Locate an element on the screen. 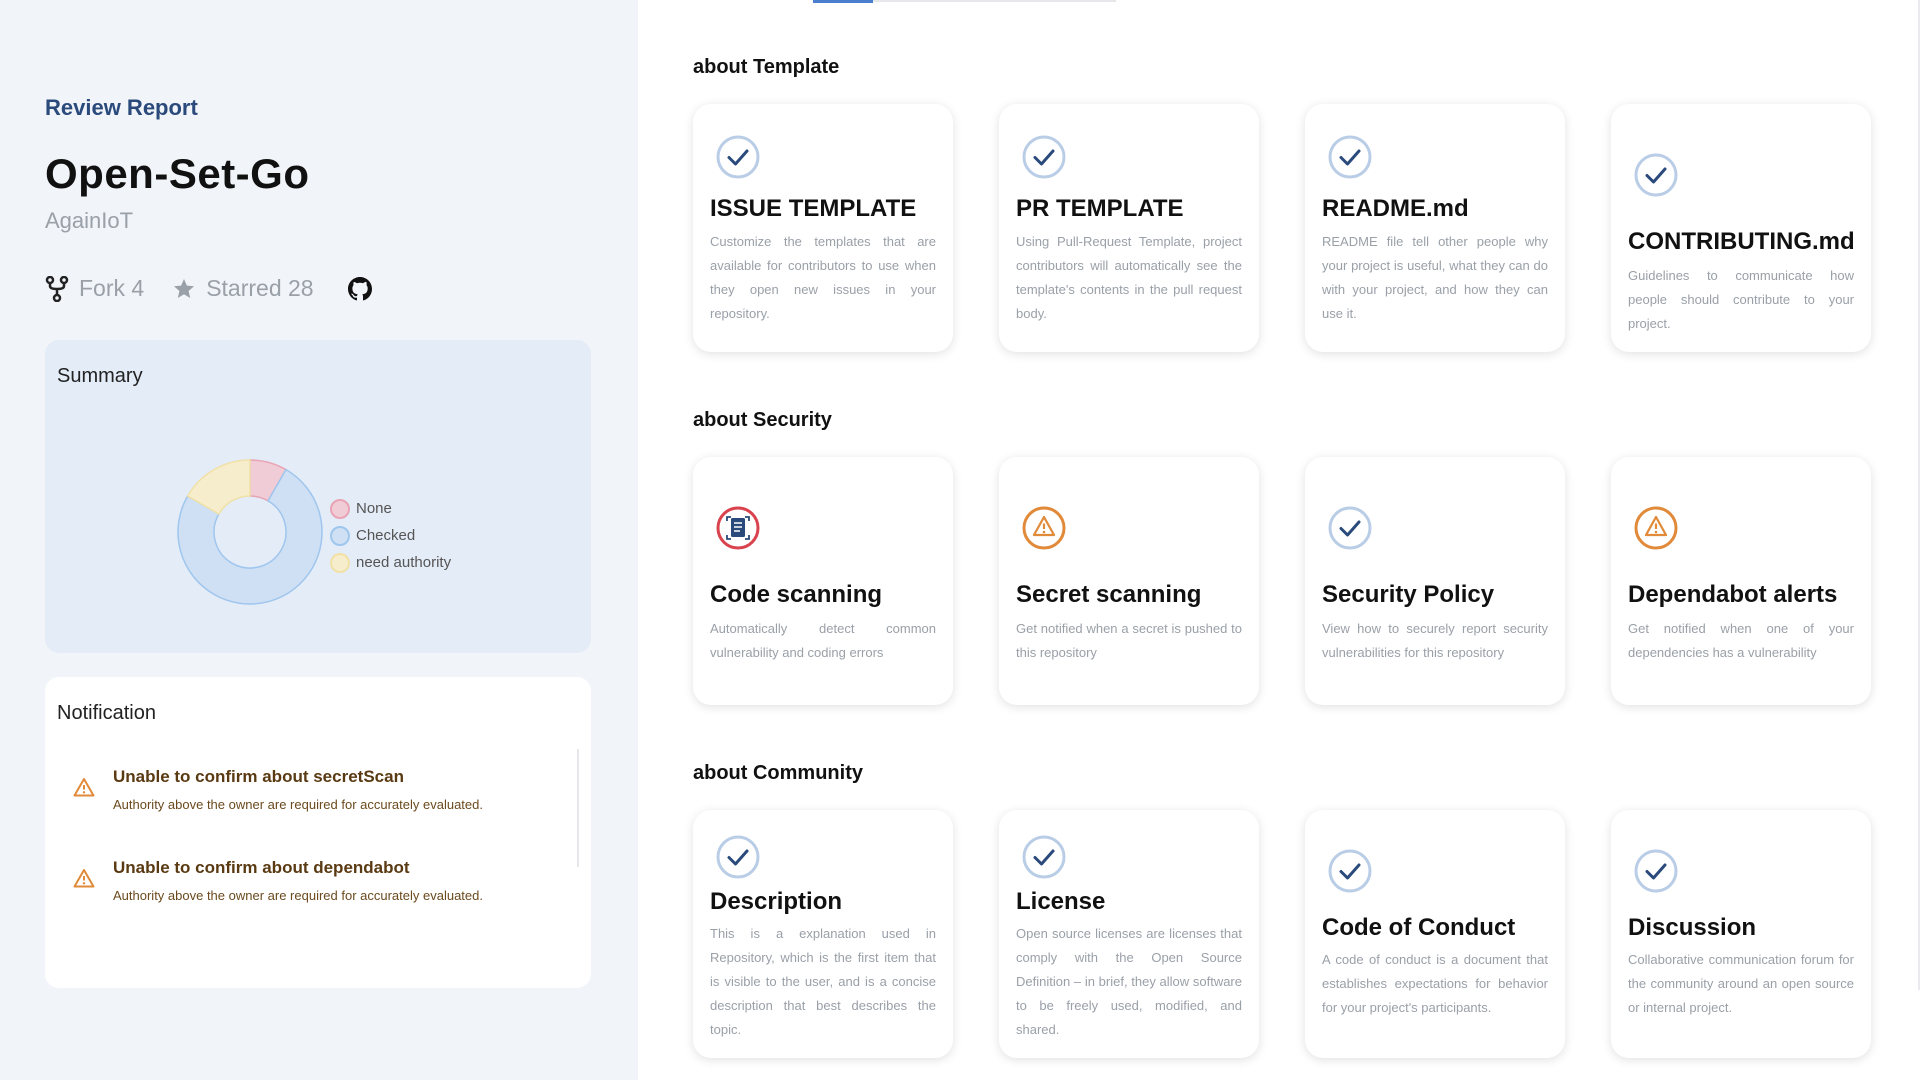 The height and width of the screenshot is (1080, 1920). section-title: about Template is located at coordinates (766, 67).